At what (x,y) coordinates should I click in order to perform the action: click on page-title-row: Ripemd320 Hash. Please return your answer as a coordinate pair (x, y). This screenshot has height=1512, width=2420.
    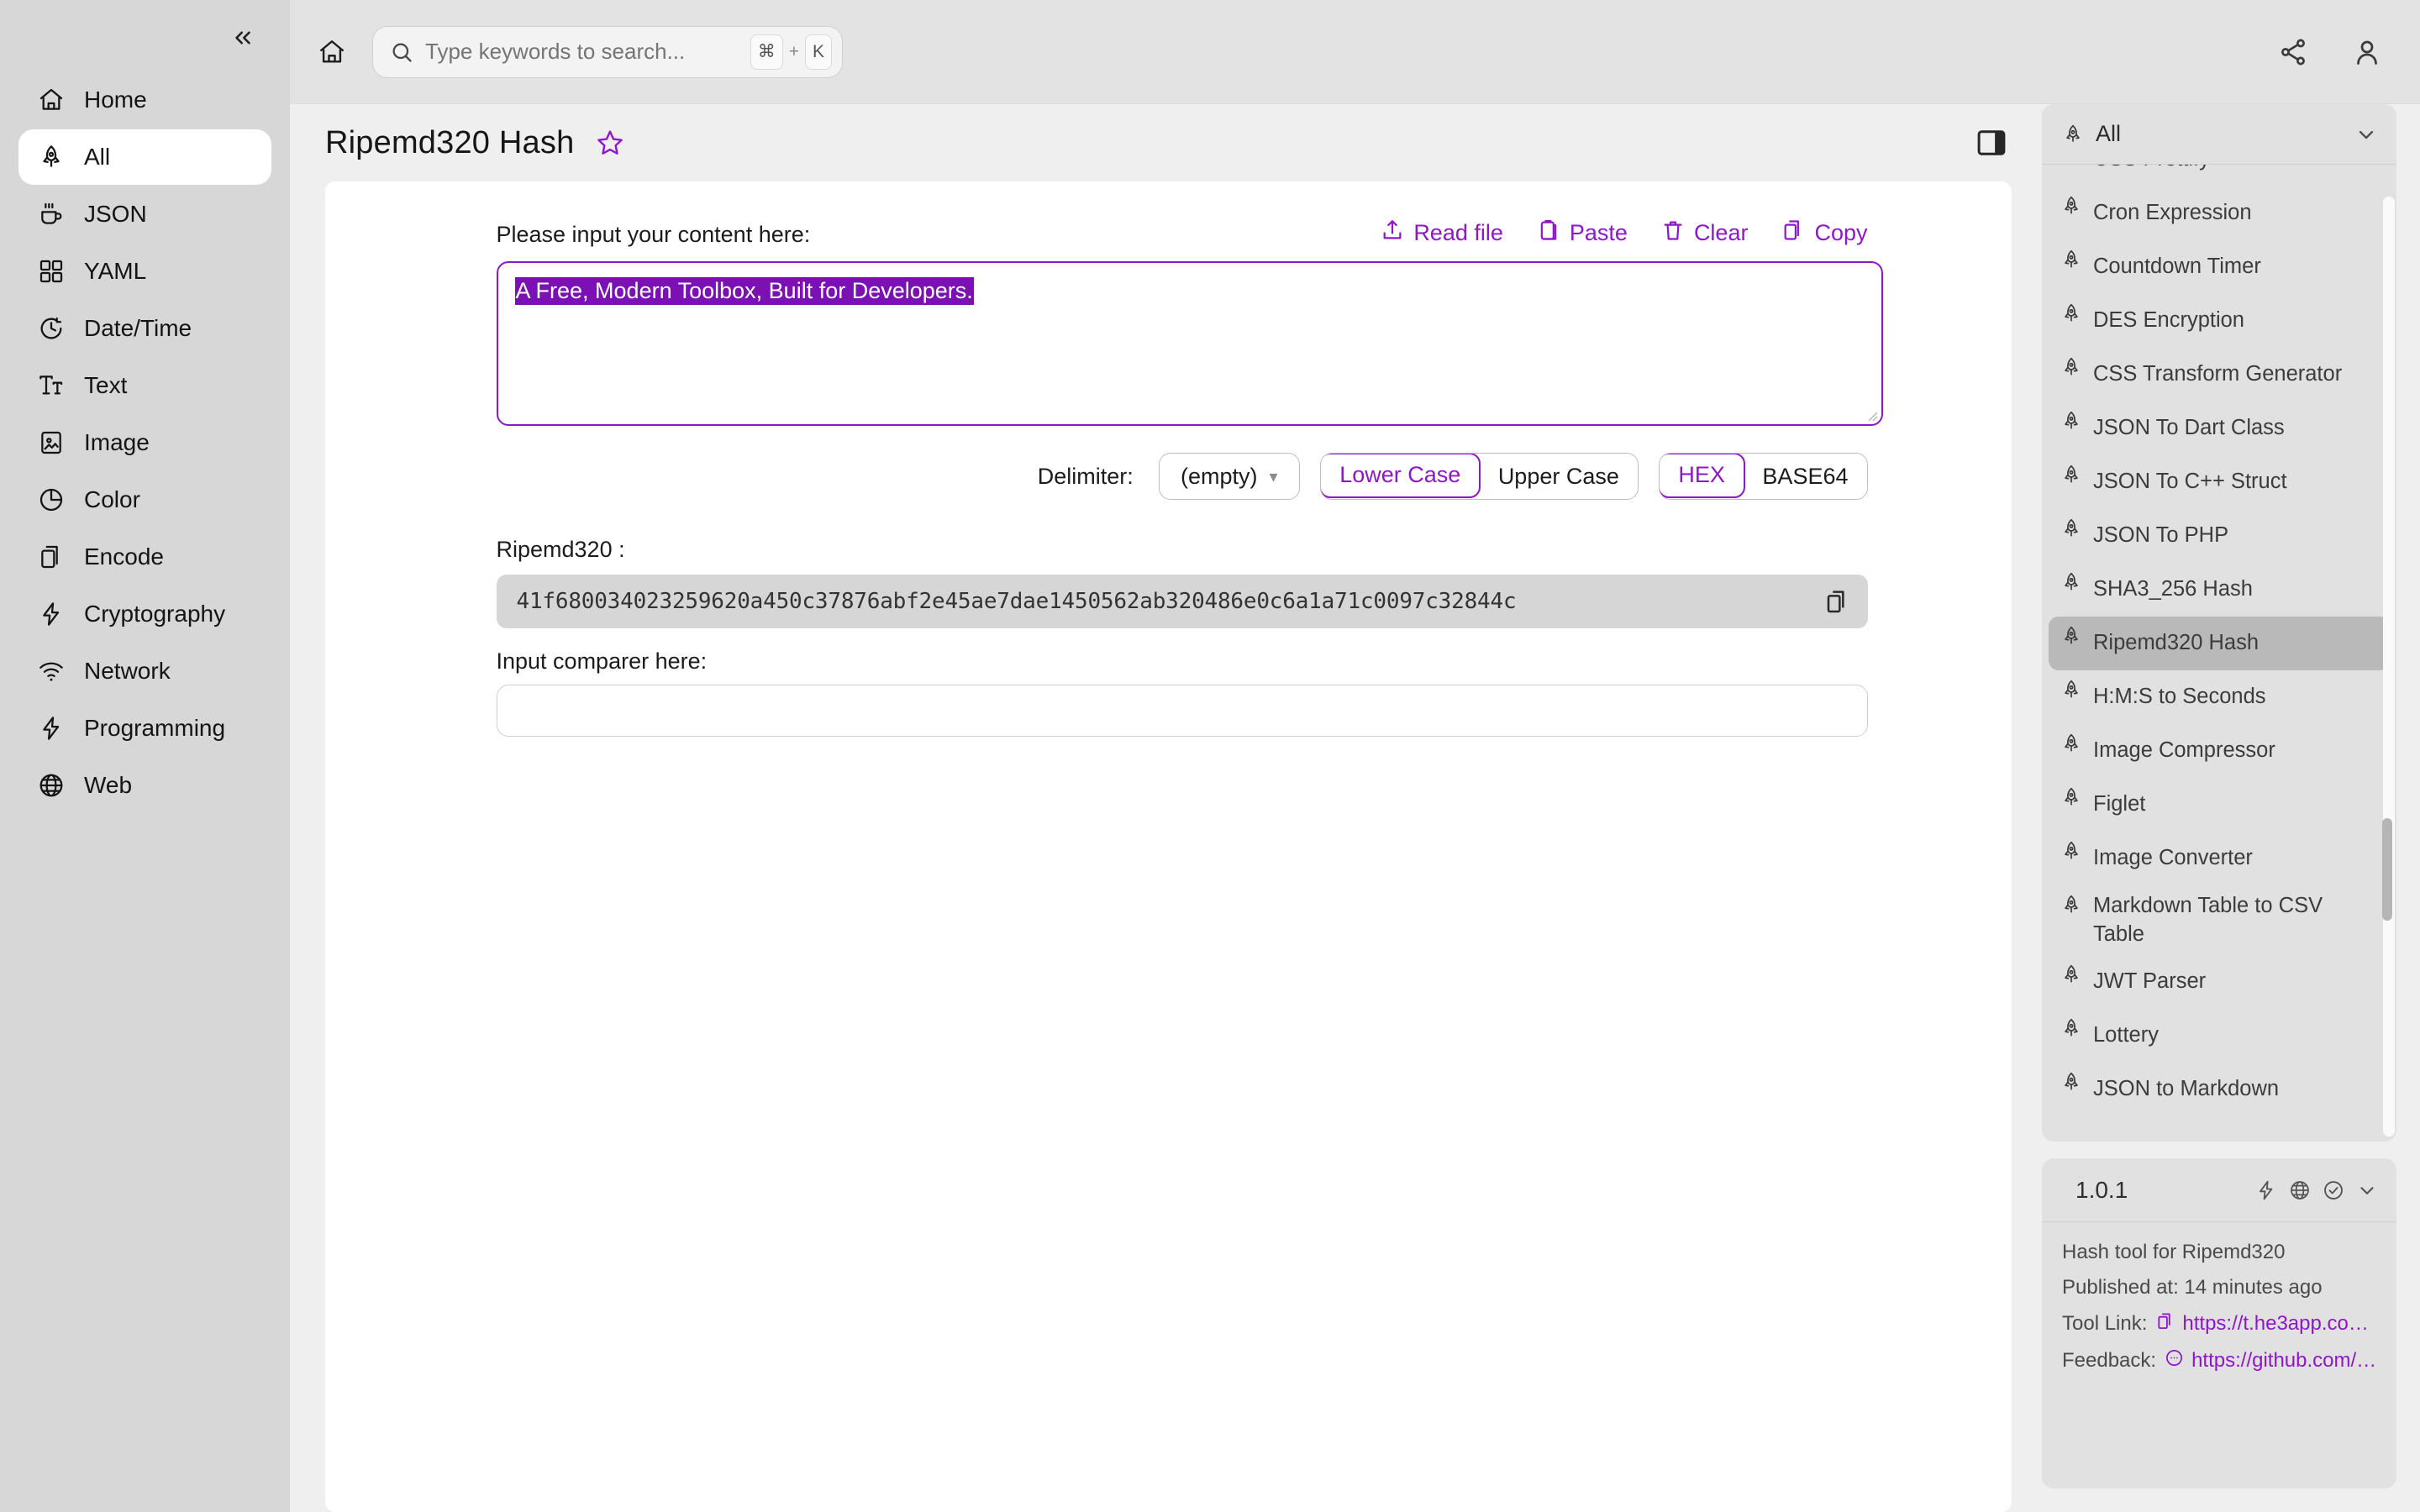
    Looking at the image, I should click on (1166, 142).